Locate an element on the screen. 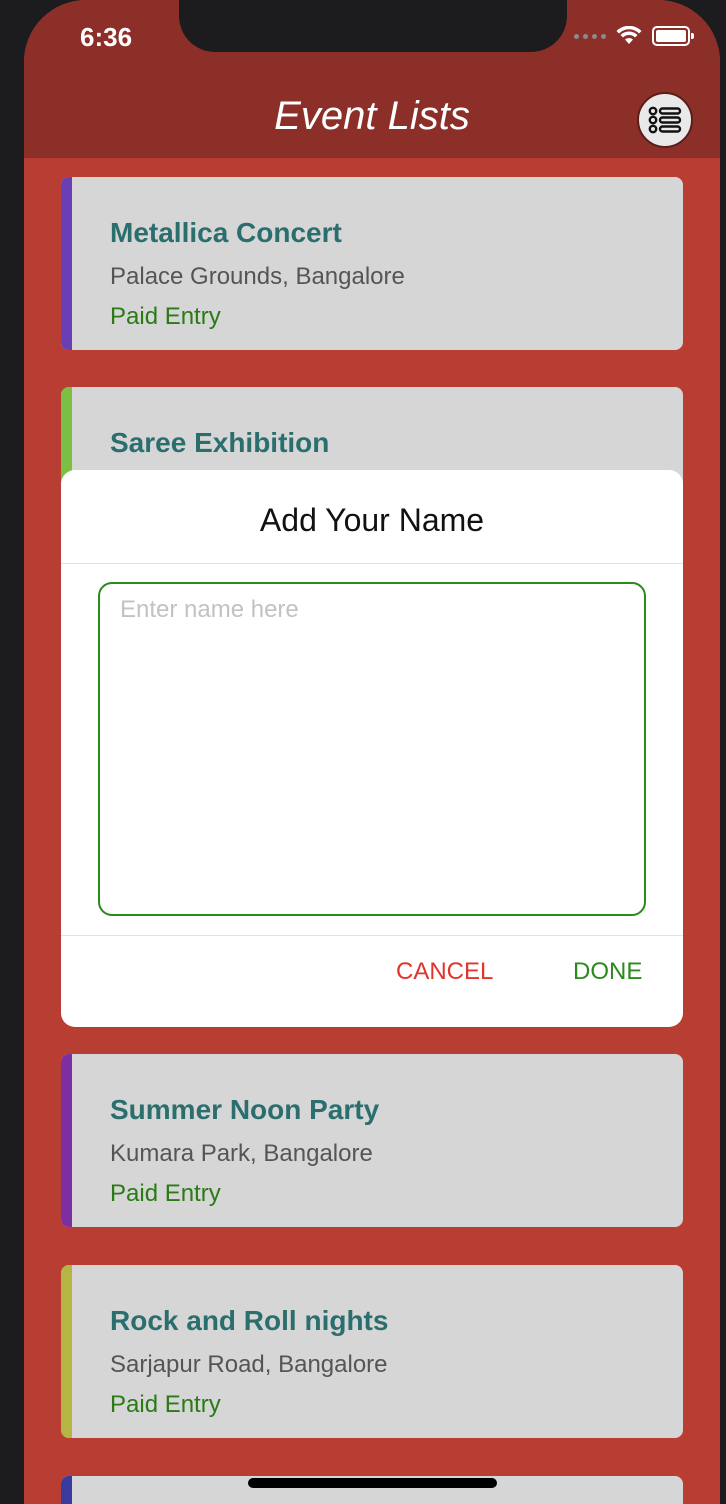 This screenshot has height=1504, width=726. list-icon is located at coordinates (665, 120).